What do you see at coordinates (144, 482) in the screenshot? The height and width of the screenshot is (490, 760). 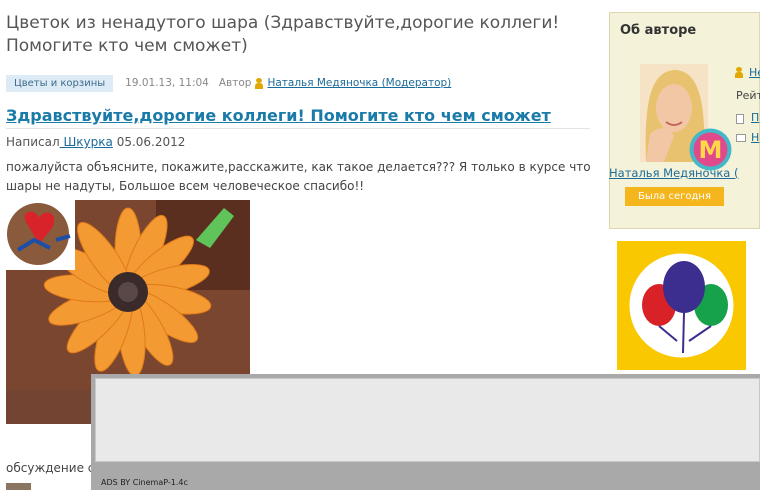 I see `ad-label: ADS BY CinemaP-1.4c` at bounding box center [144, 482].